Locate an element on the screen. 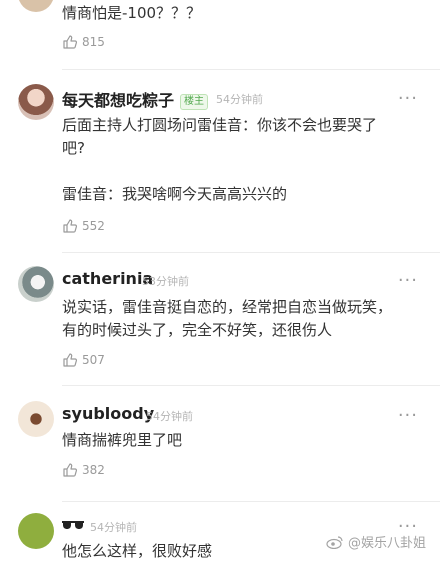  like-button: 507 is located at coordinates (83, 360).